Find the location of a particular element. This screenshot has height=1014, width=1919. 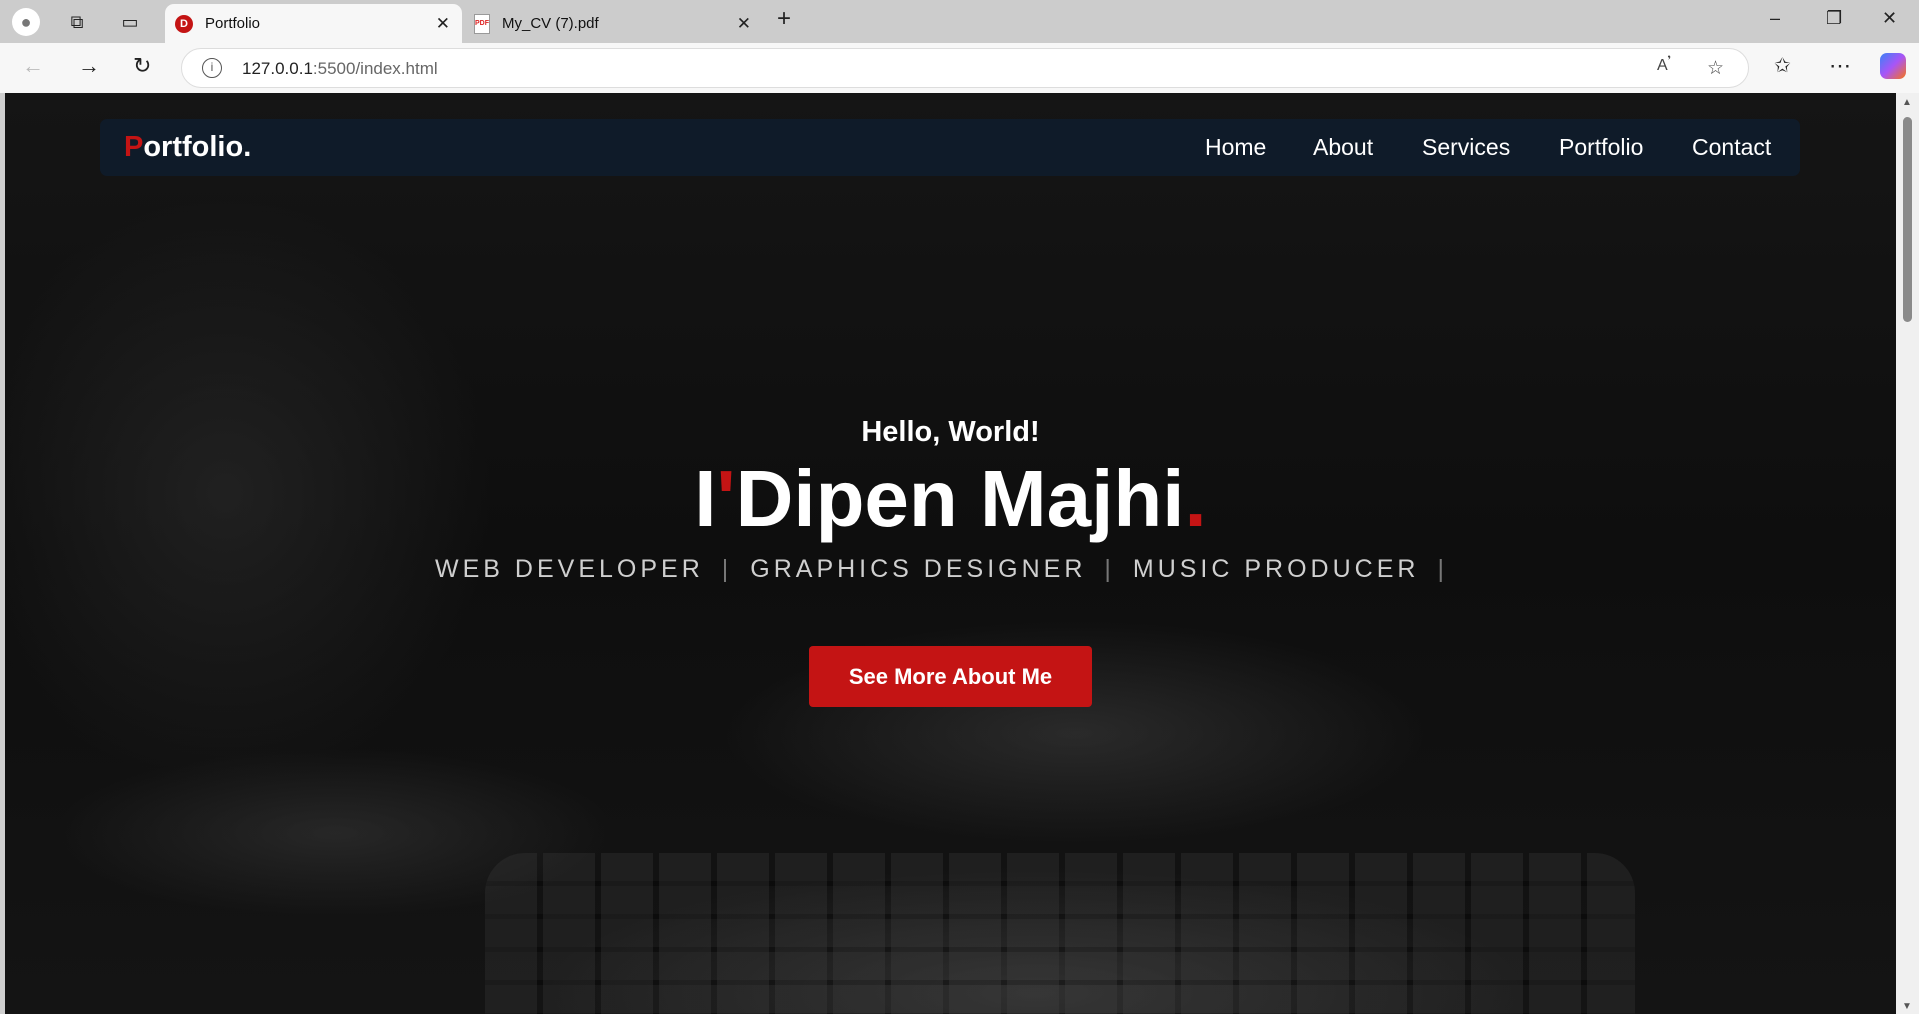

close-window-icon: ✕ is located at coordinates (1889, 18).